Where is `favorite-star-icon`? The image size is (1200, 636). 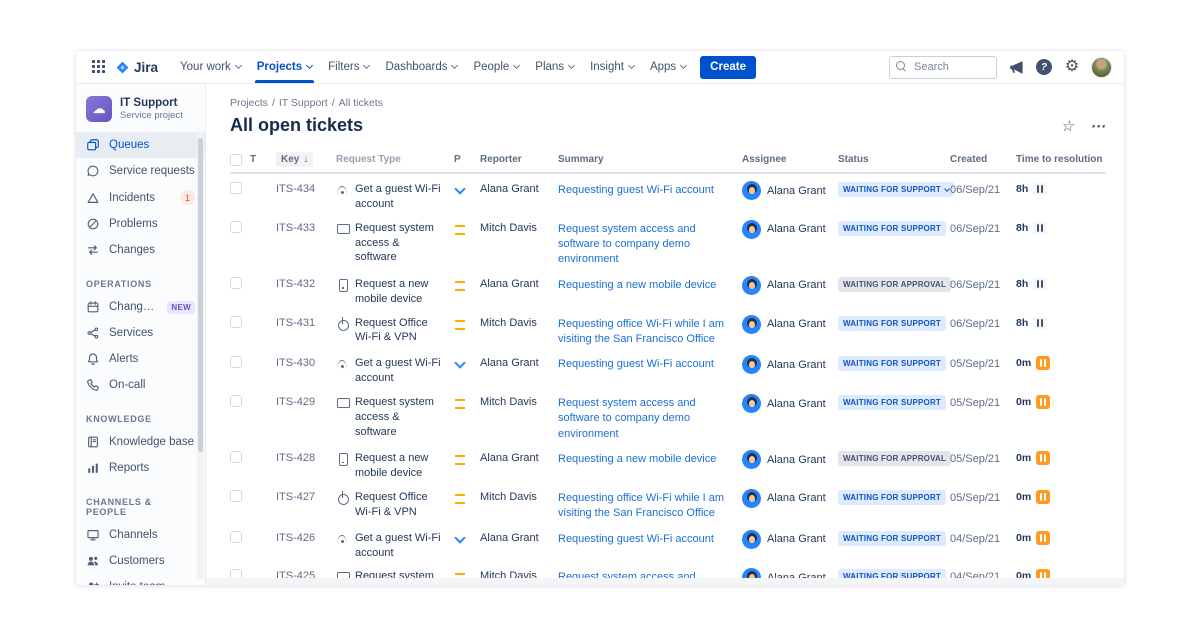
favorite-star-icon is located at coordinates (1067, 126).